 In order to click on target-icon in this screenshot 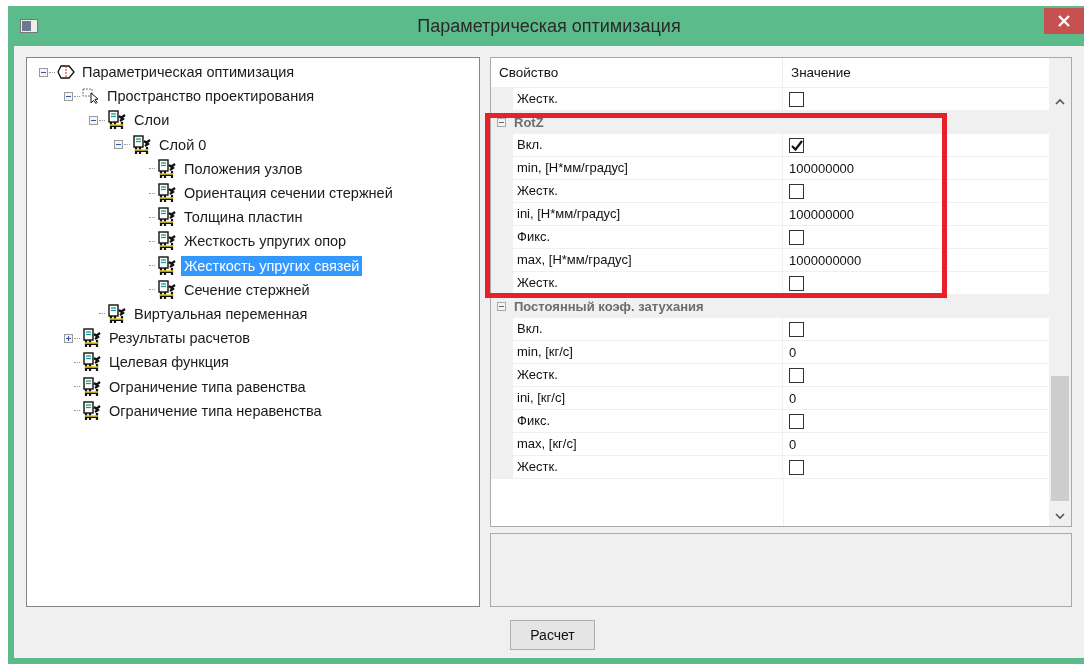, I will do `click(66, 72)`.